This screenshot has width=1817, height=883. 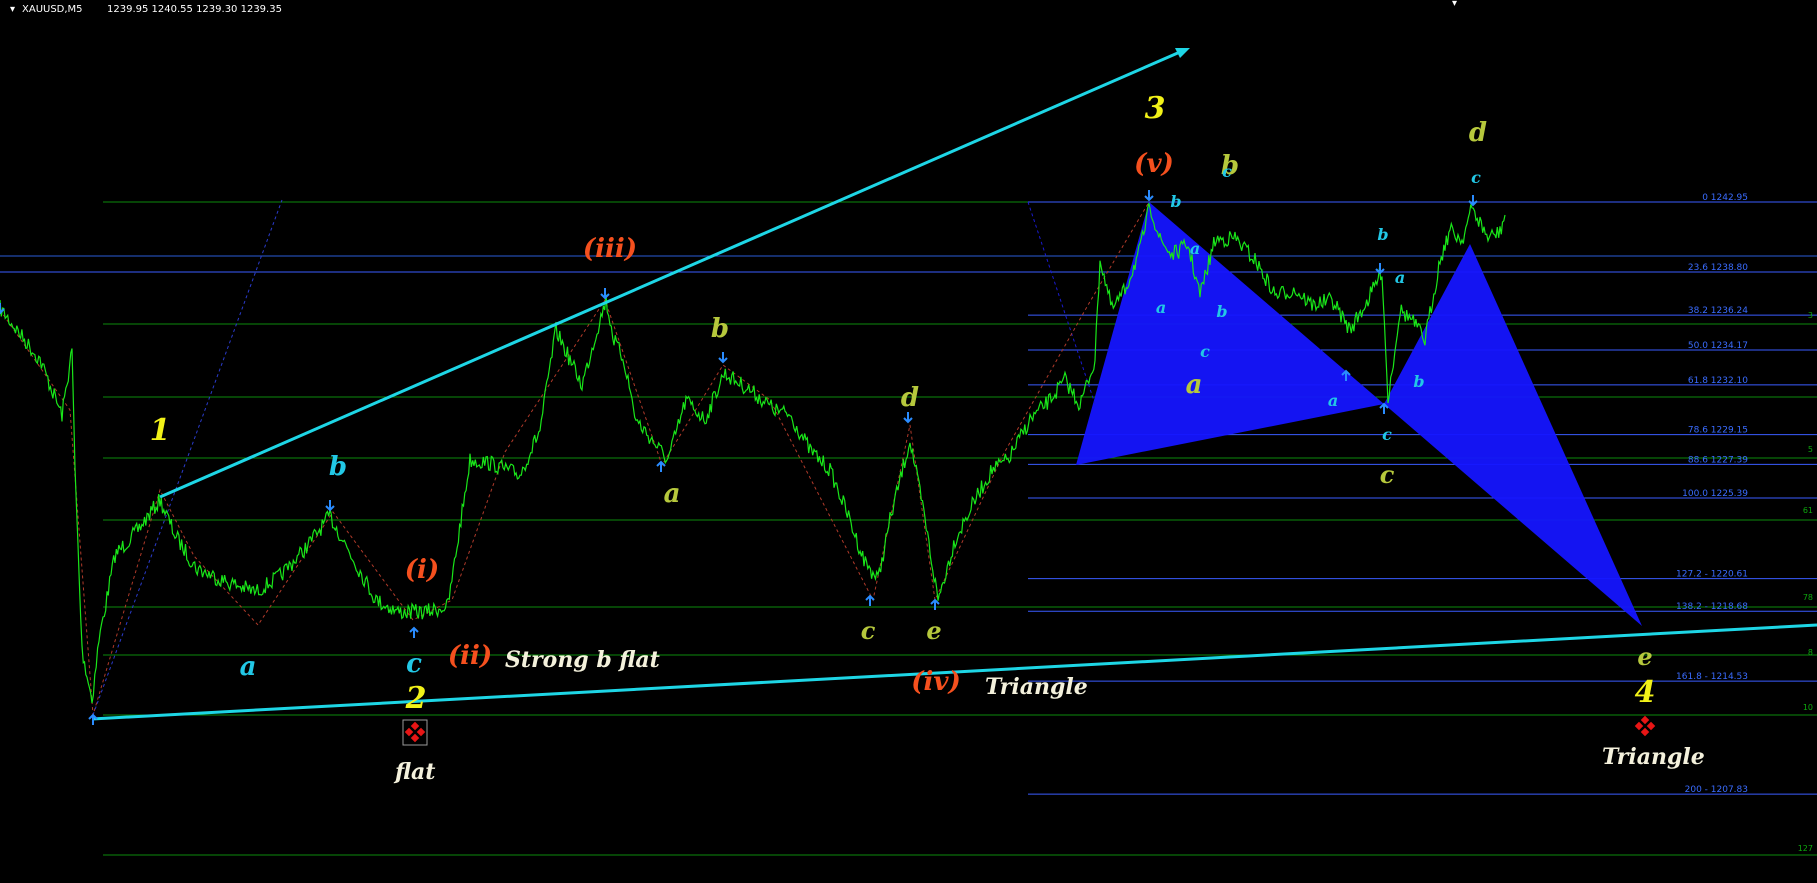 I want to click on right-edge-scale: 3 5 61 78 8 10 127, so click(x=1805, y=582).